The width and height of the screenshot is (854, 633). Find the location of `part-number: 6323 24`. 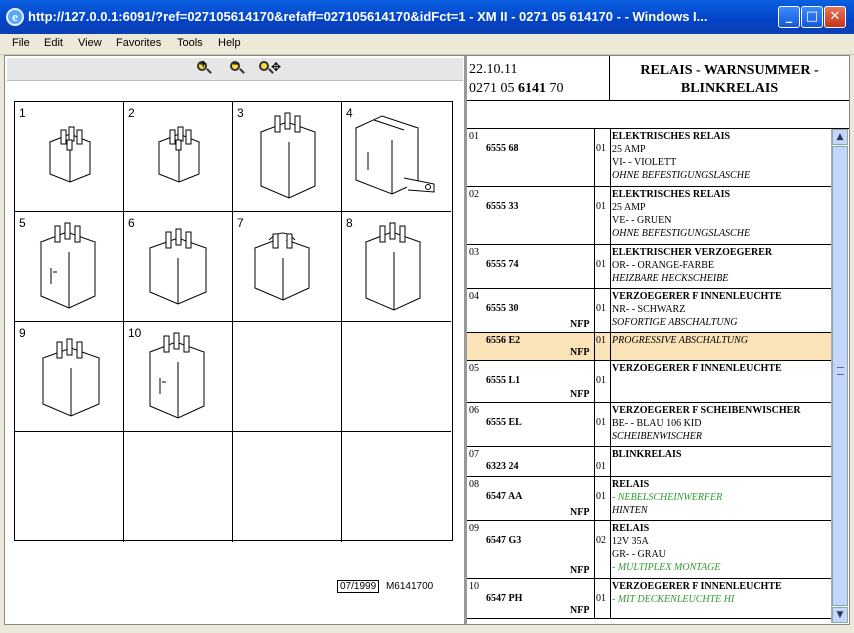

part-number: 6323 24 is located at coordinates (502, 466).